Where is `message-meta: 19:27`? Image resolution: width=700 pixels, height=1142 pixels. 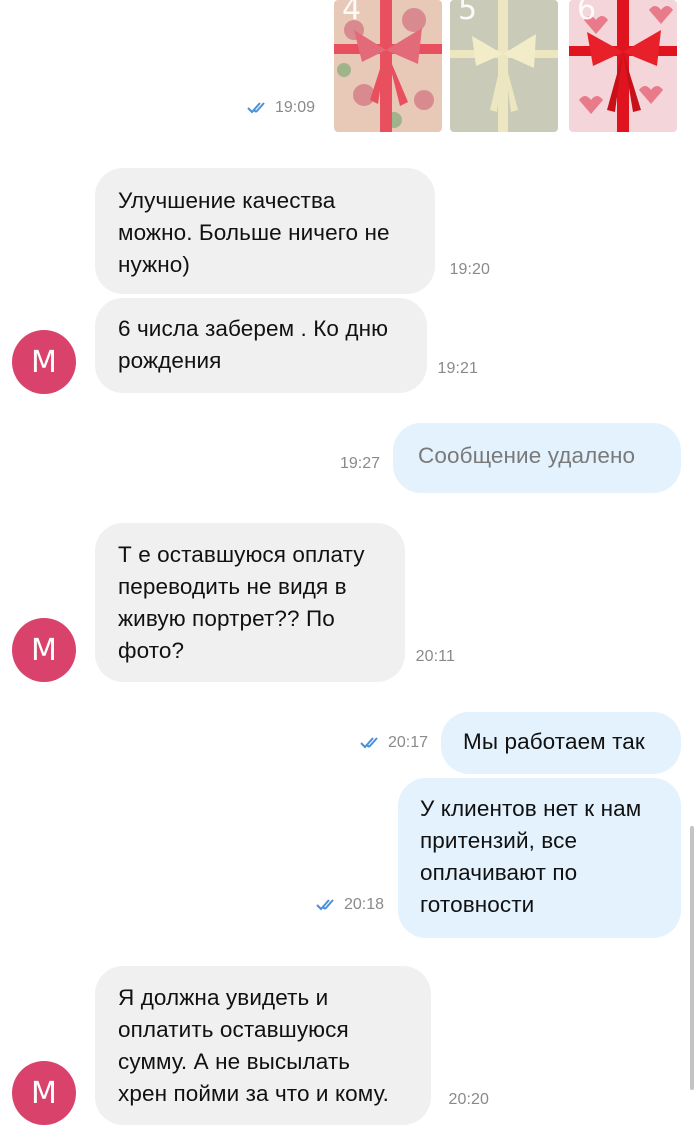
message-meta: 19:27 is located at coordinates (360, 464).